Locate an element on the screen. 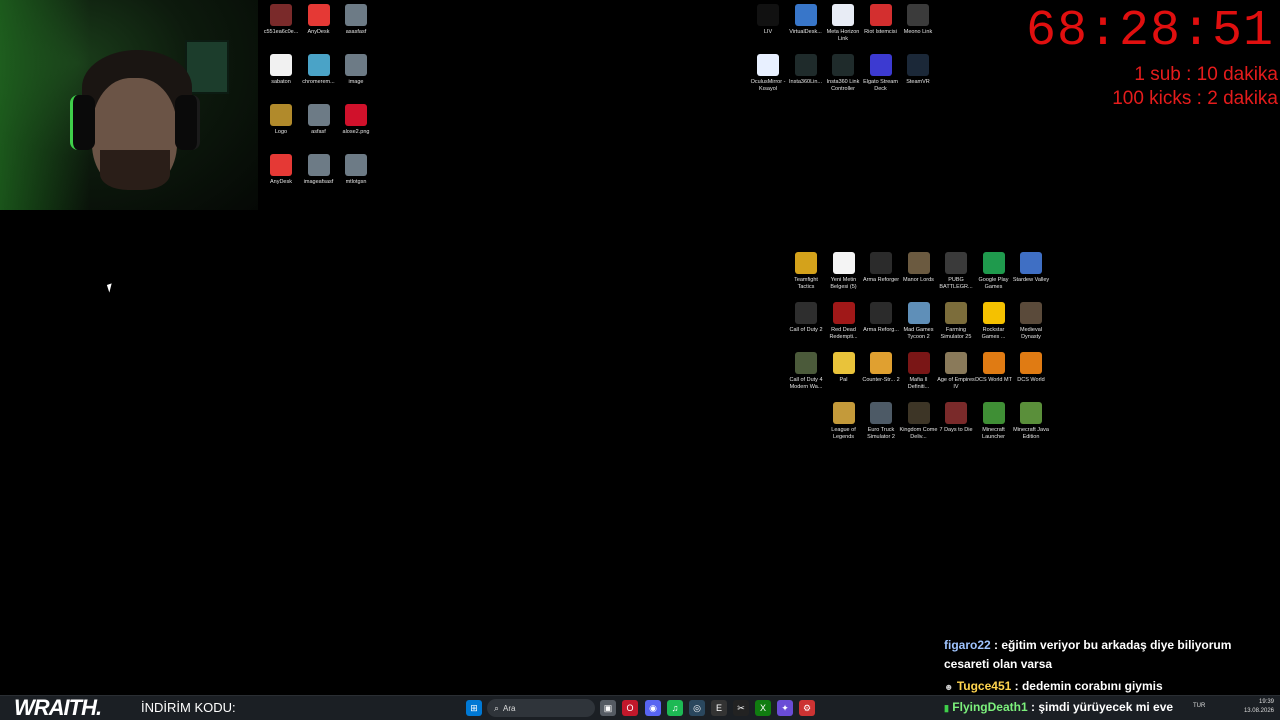  desktop-shortcut: asasfasf is located at coordinates (356, 20).